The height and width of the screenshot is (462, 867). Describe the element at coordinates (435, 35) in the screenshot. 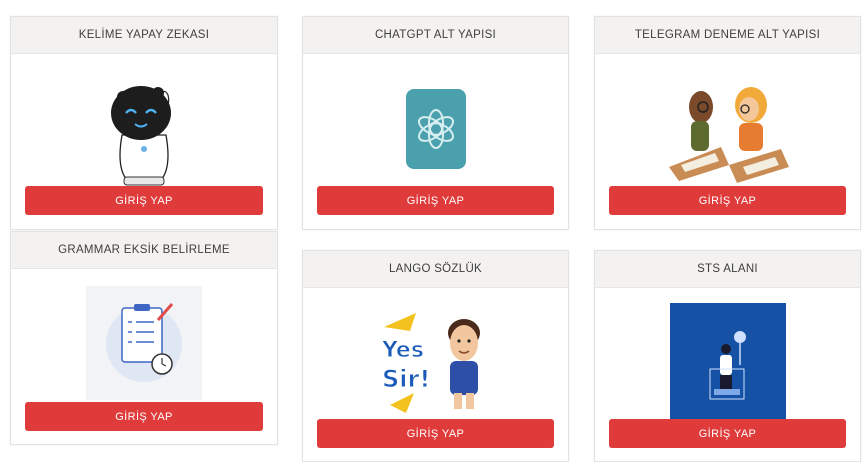

I see `card-title: CHATGPT ALT YAPISI` at that location.